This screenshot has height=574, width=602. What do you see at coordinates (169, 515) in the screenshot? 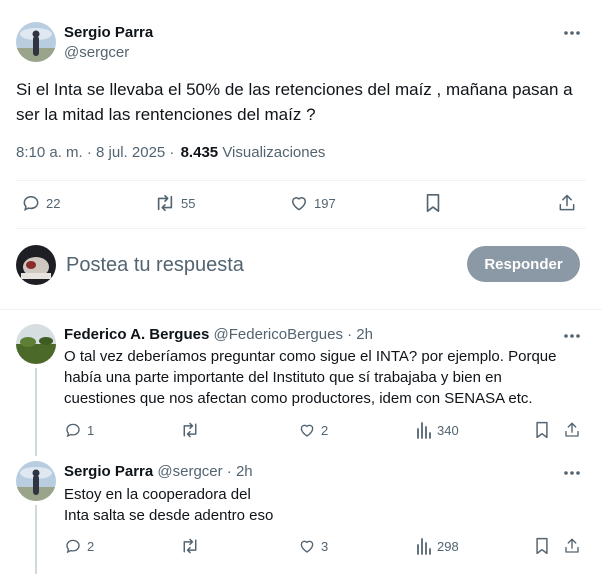
I see `reply-text-line: Inta salta se desde adentro eso` at bounding box center [169, 515].